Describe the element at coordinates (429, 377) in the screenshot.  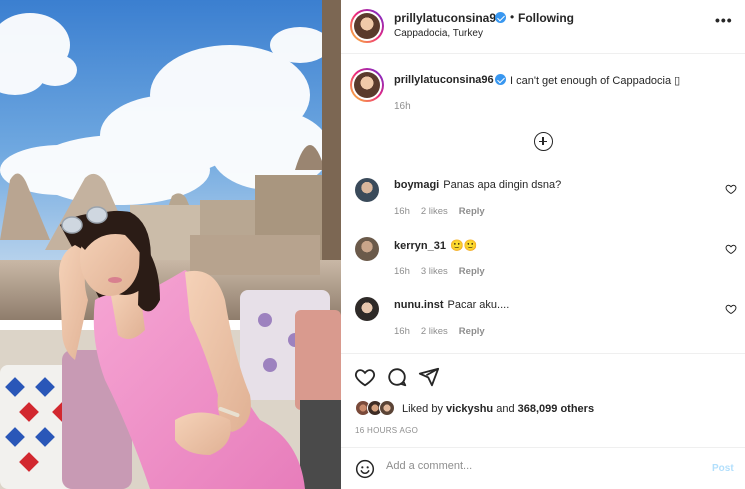
I see `send-icon` at that location.